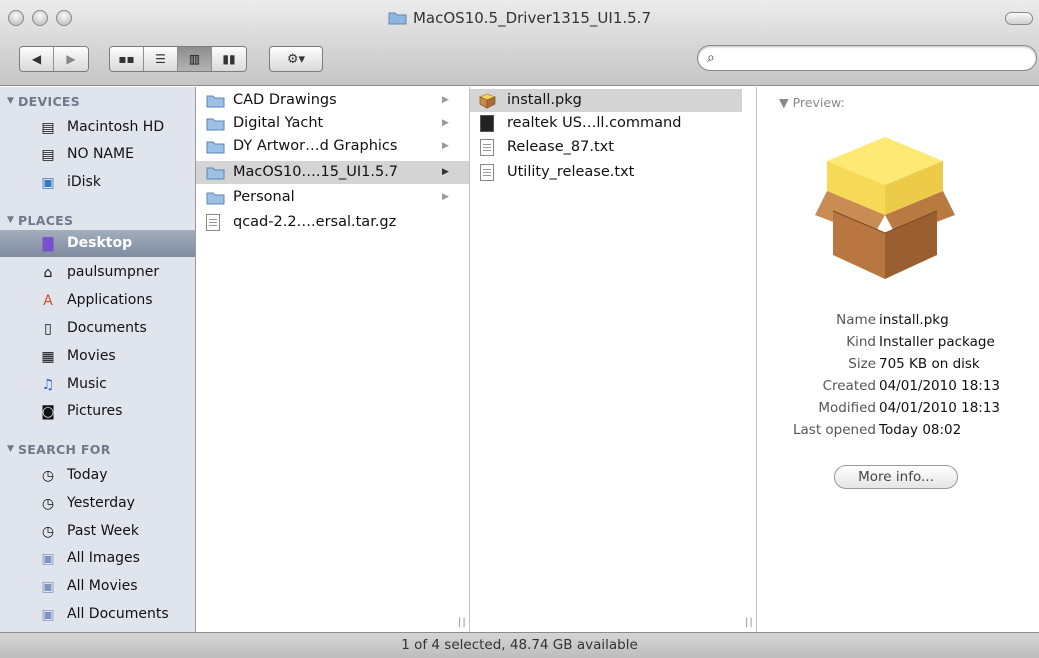 Image resolution: width=1039 pixels, height=658 pixels. I want to click on status-bar: 1 of 4 selected, 48.74 GB available, so click(519, 645).